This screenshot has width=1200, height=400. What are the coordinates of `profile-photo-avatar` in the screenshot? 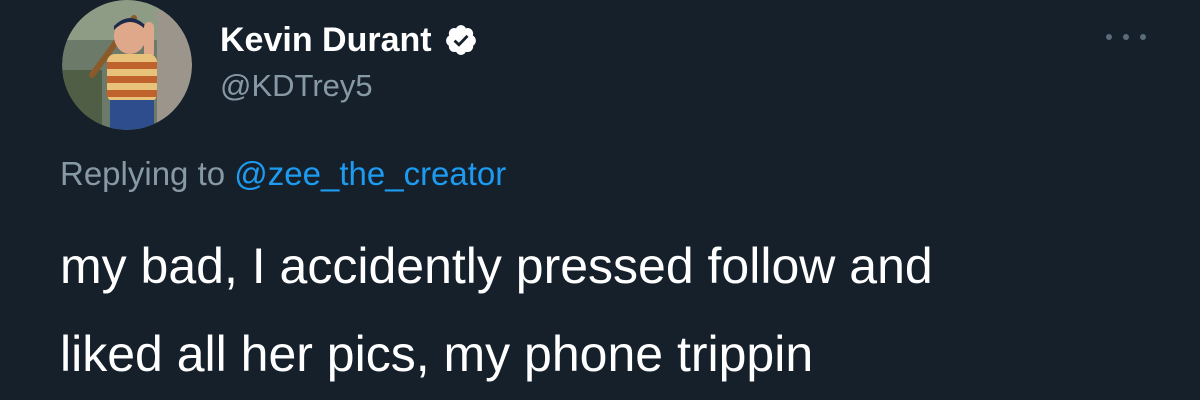 It's located at (127, 65).